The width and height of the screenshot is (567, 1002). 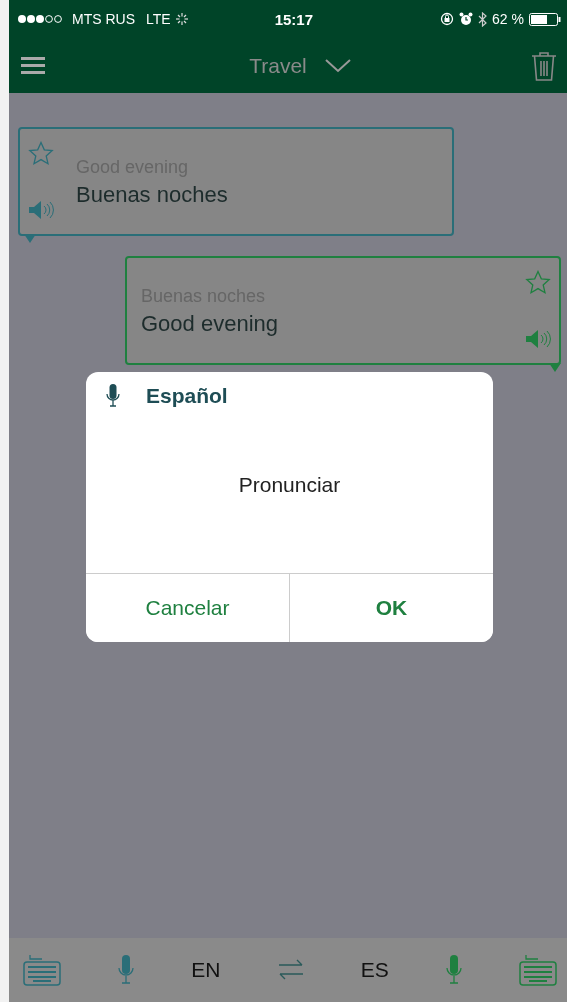 What do you see at coordinates (206, 970) in the screenshot?
I see `source-language: EN` at bounding box center [206, 970].